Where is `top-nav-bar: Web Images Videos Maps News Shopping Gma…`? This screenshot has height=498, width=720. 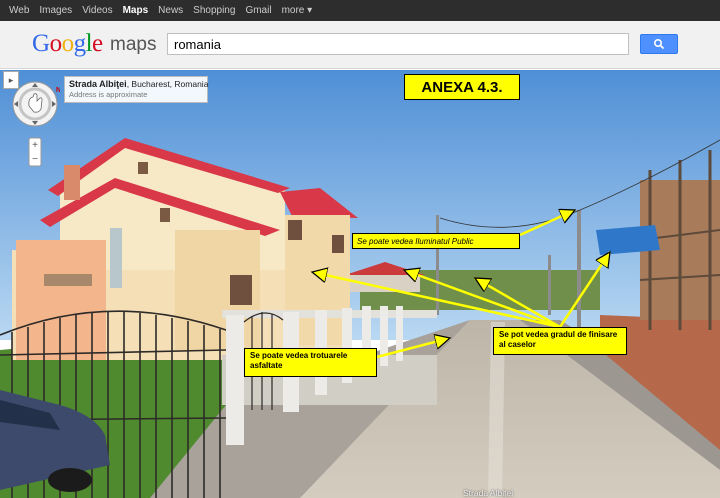
top-nav-bar: Web Images Videos Maps News Shopping Gma… is located at coordinates (360, 10).